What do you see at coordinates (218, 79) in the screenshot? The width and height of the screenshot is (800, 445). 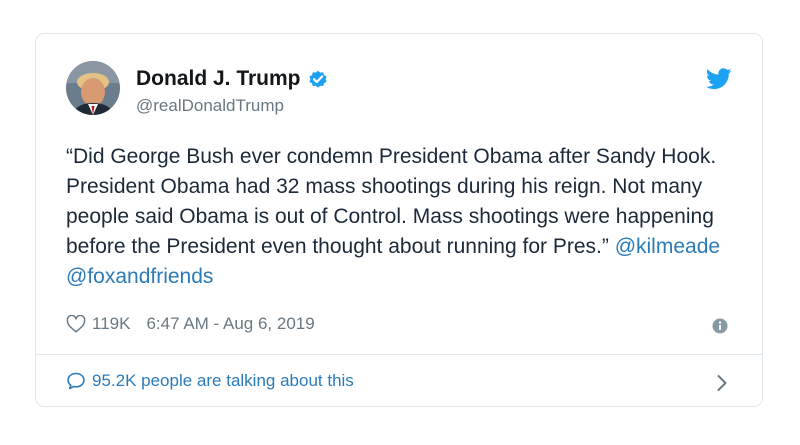 I see `author-name: Donald J. Trump` at bounding box center [218, 79].